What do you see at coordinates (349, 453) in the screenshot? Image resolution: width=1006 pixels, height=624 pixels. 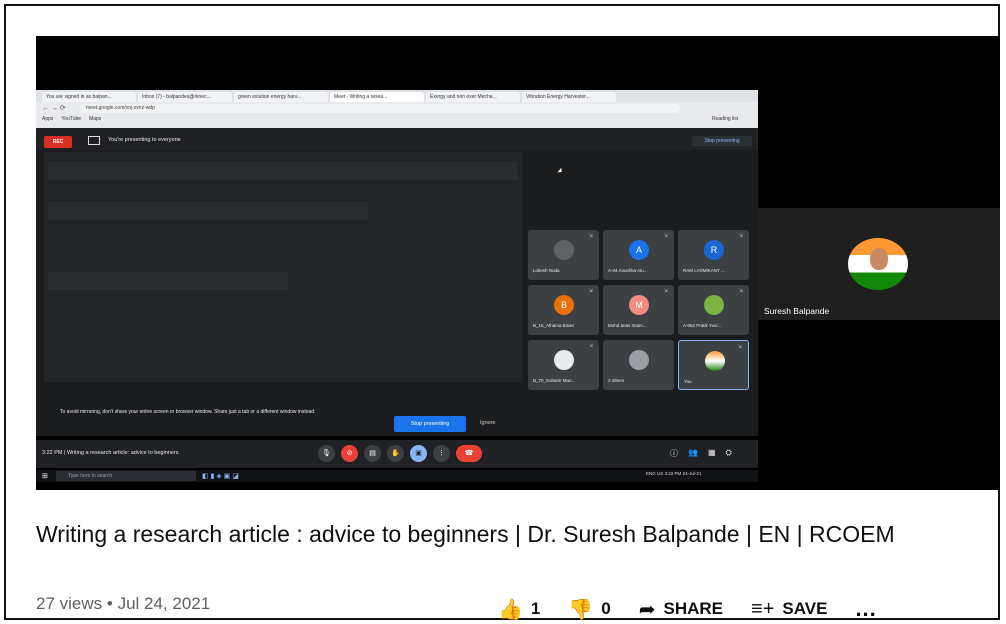 I see `camera-off-icon: ⊘` at bounding box center [349, 453].